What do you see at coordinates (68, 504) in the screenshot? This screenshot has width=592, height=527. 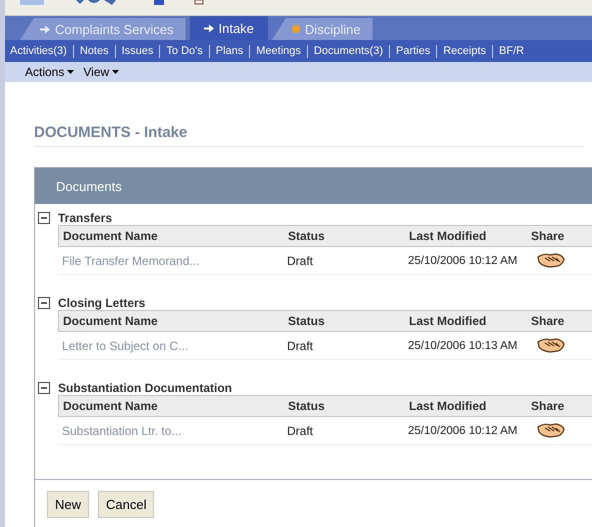 I see `action-button: New` at bounding box center [68, 504].